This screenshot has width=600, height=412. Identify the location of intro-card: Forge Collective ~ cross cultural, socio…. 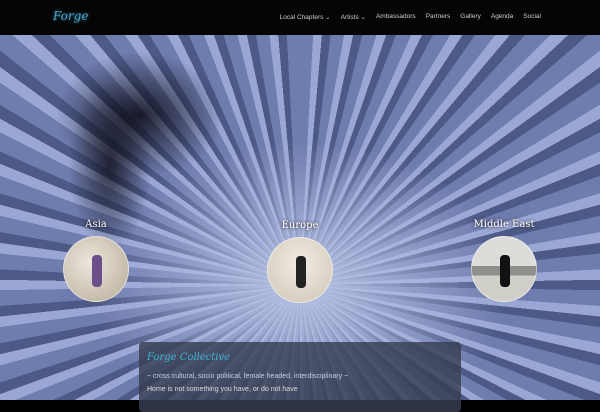
(300, 377).